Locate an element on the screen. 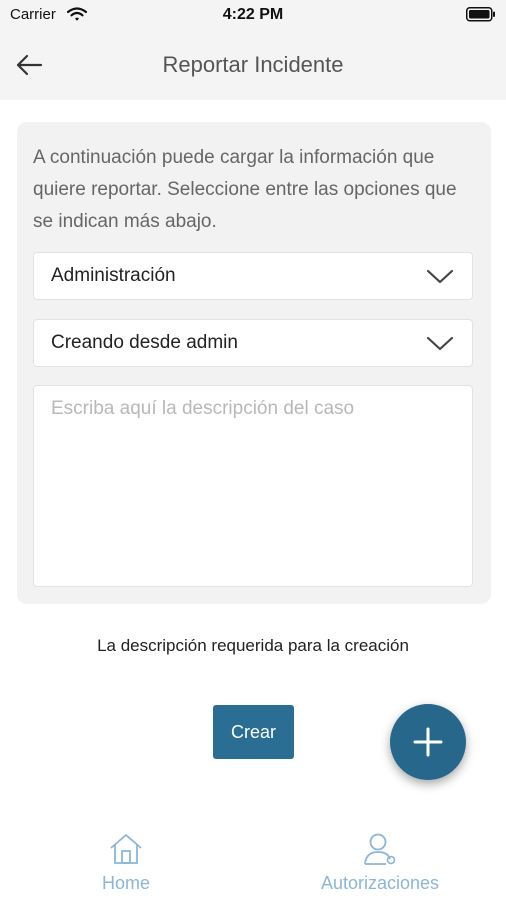 The height and width of the screenshot is (900, 506). subcategory-select: Creando desde admin is located at coordinates (253, 343).